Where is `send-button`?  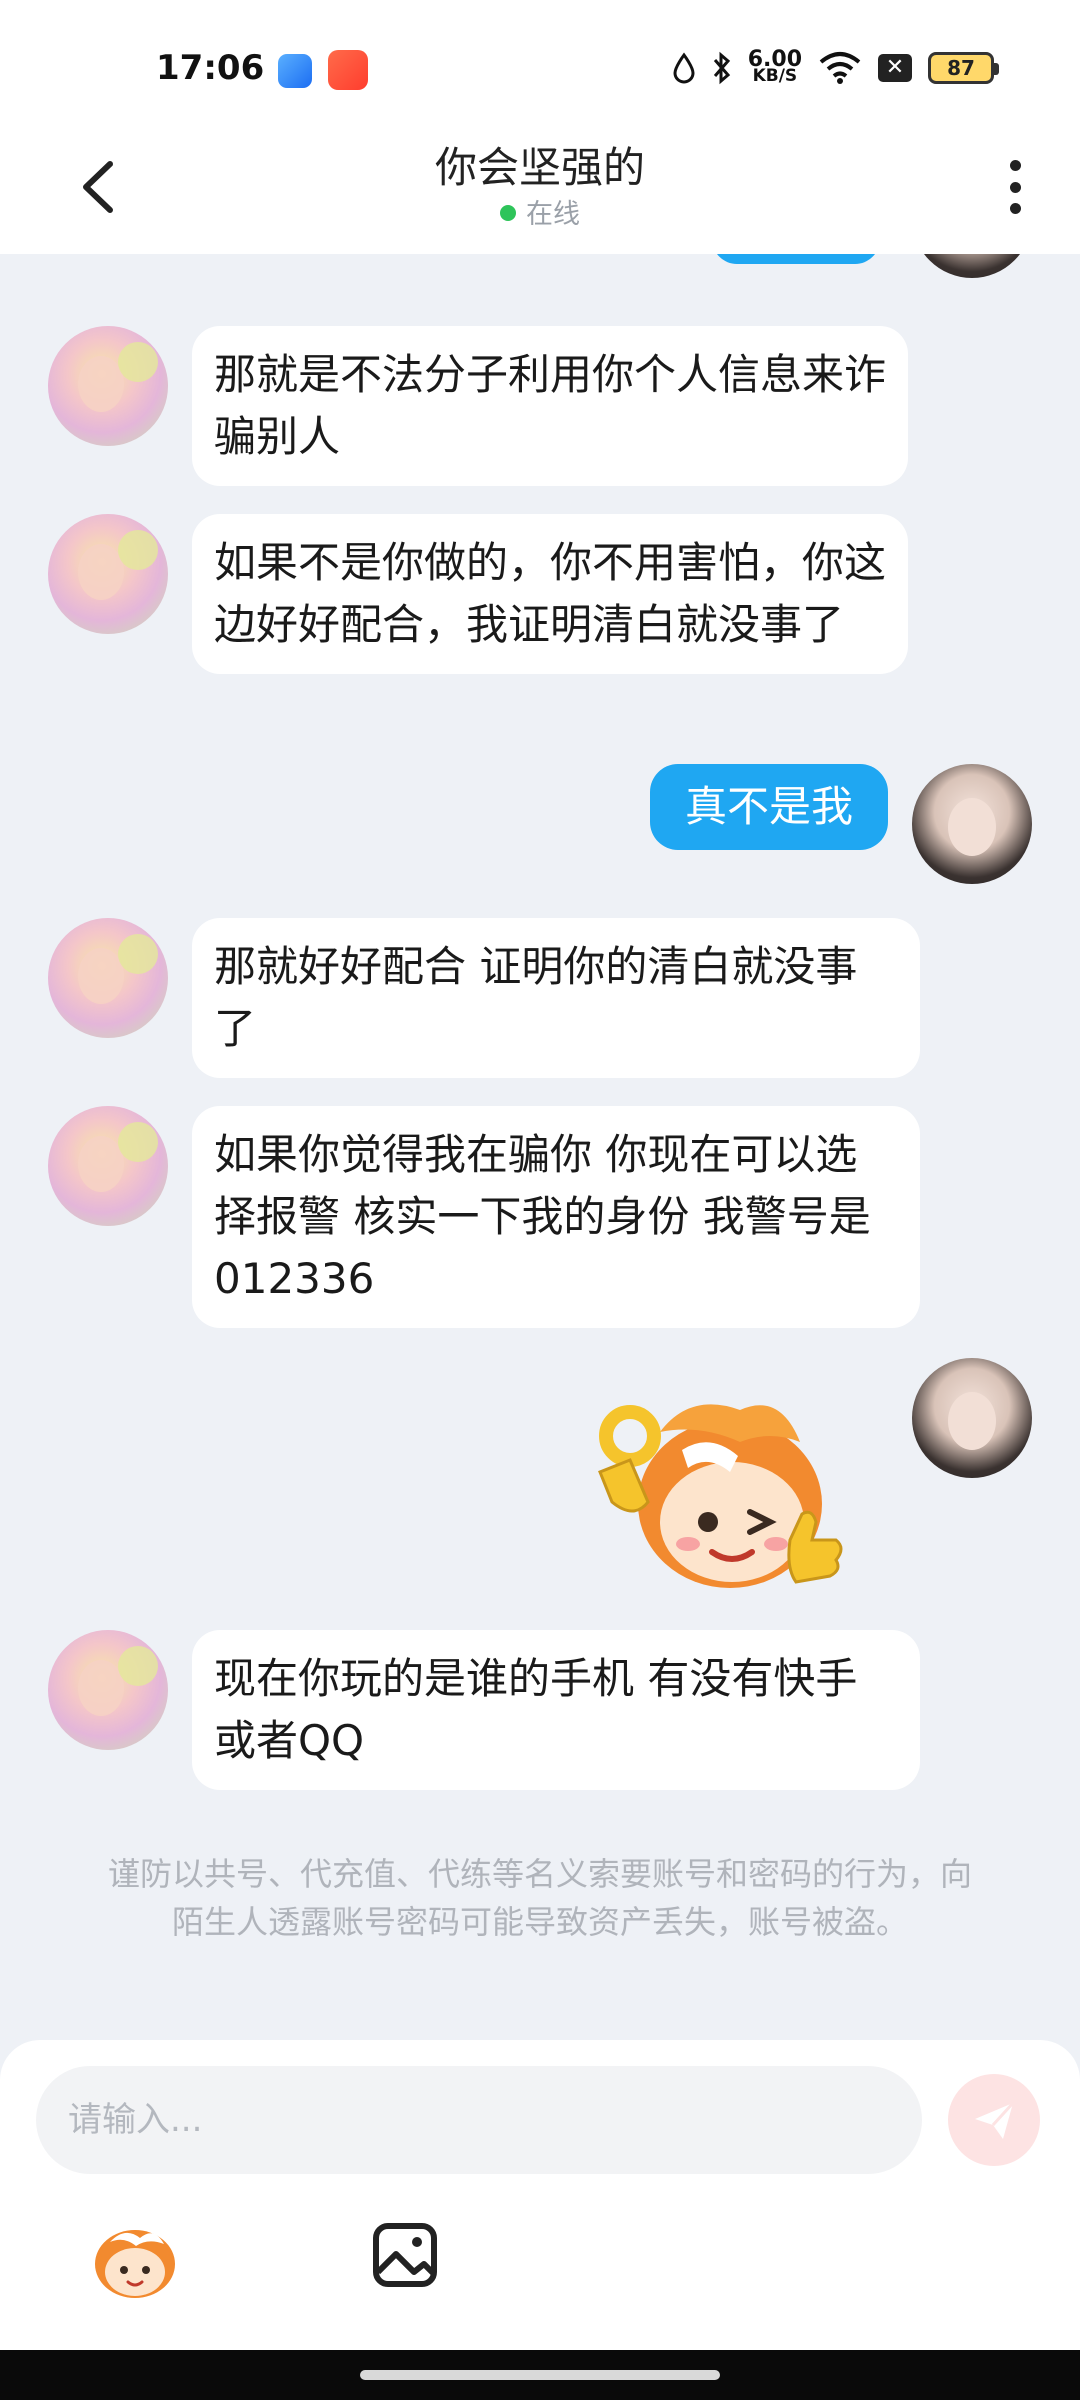 send-button is located at coordinates (994, 2120).